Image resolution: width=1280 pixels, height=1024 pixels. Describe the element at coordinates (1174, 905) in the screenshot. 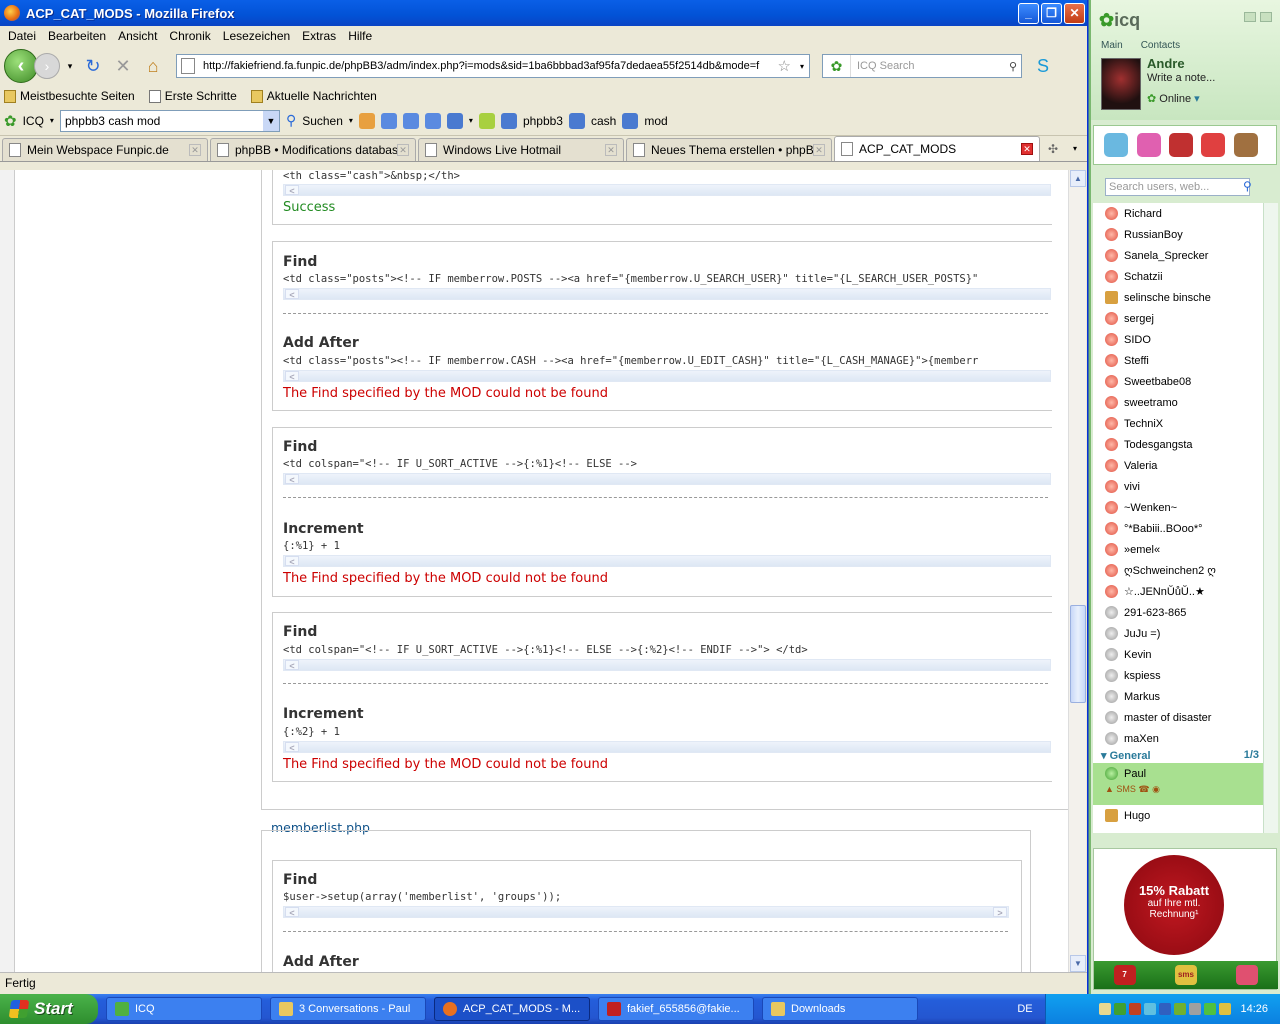

I see `advert-badge: 15% Rabatt auf Ihre mtl. Rechnung¹` at that location.